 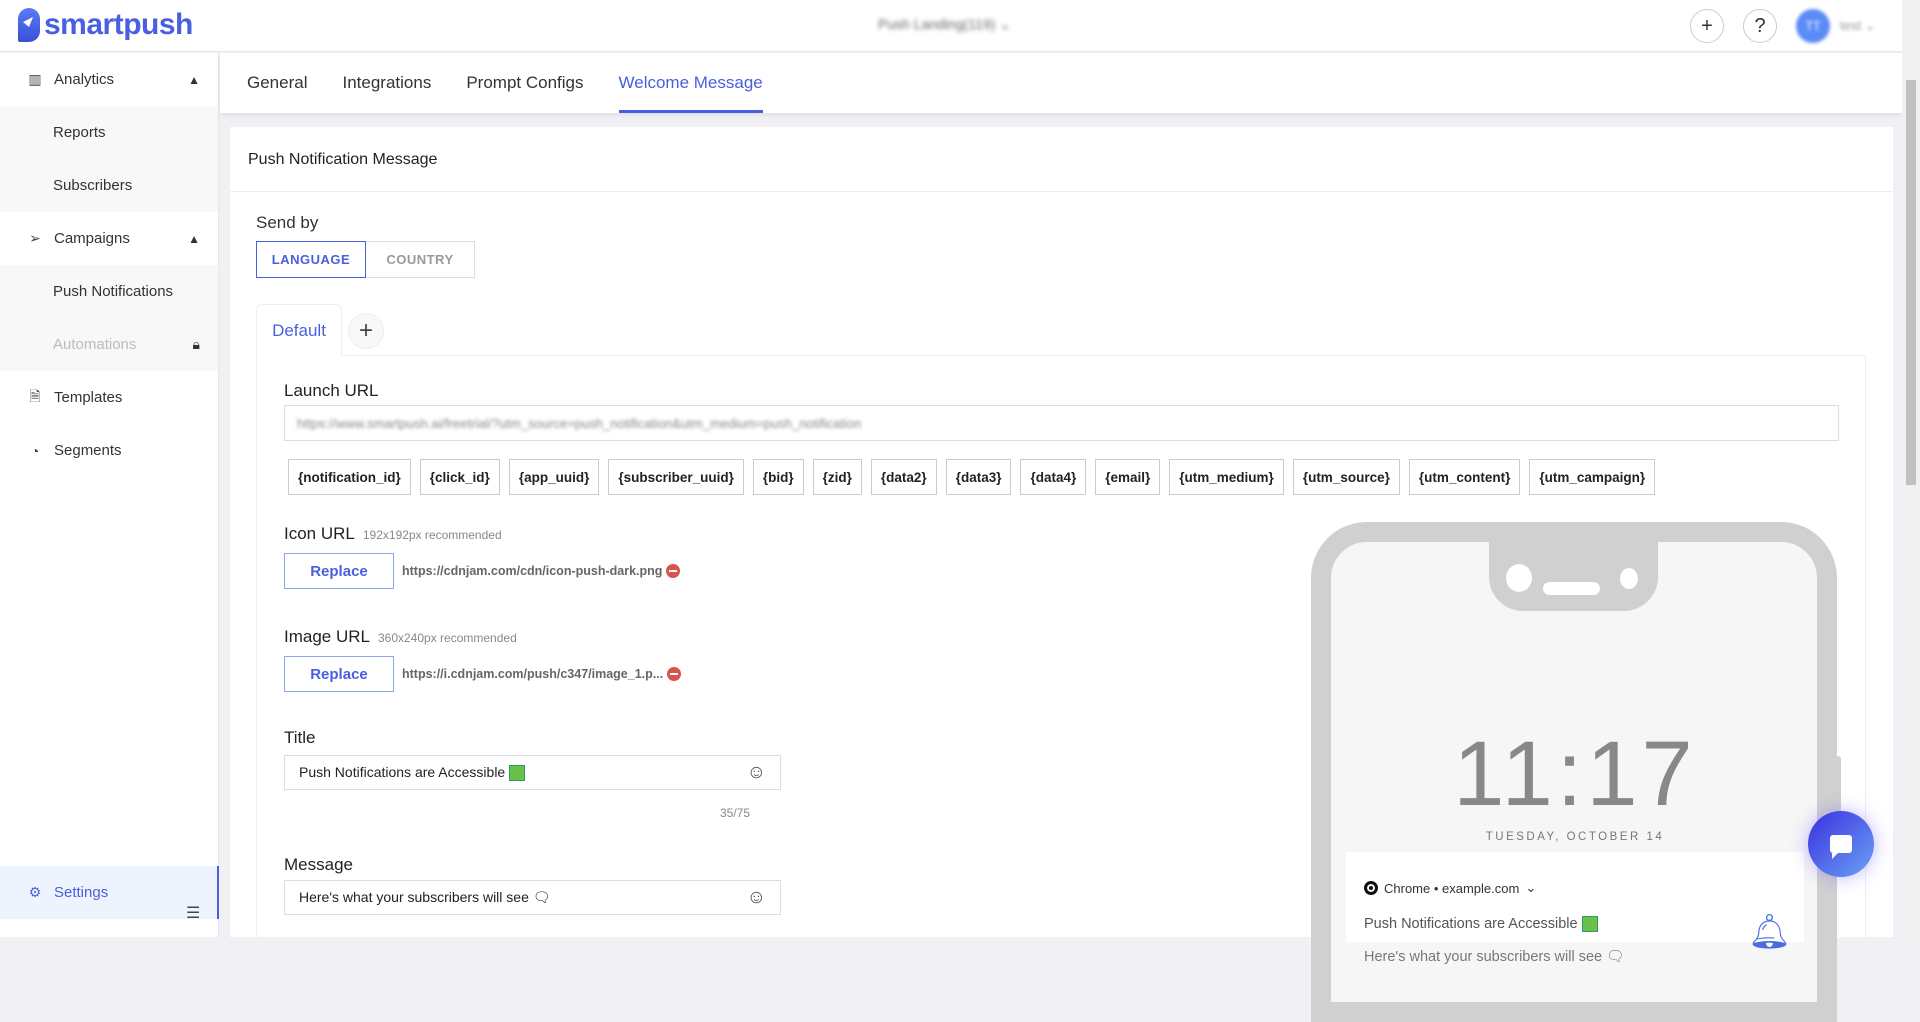 What do you see at coordinates (1471, 924) in the screenshot?
I see `notification-title-text: Push Notifications are Accessible` at bounding box center [1471, 924].